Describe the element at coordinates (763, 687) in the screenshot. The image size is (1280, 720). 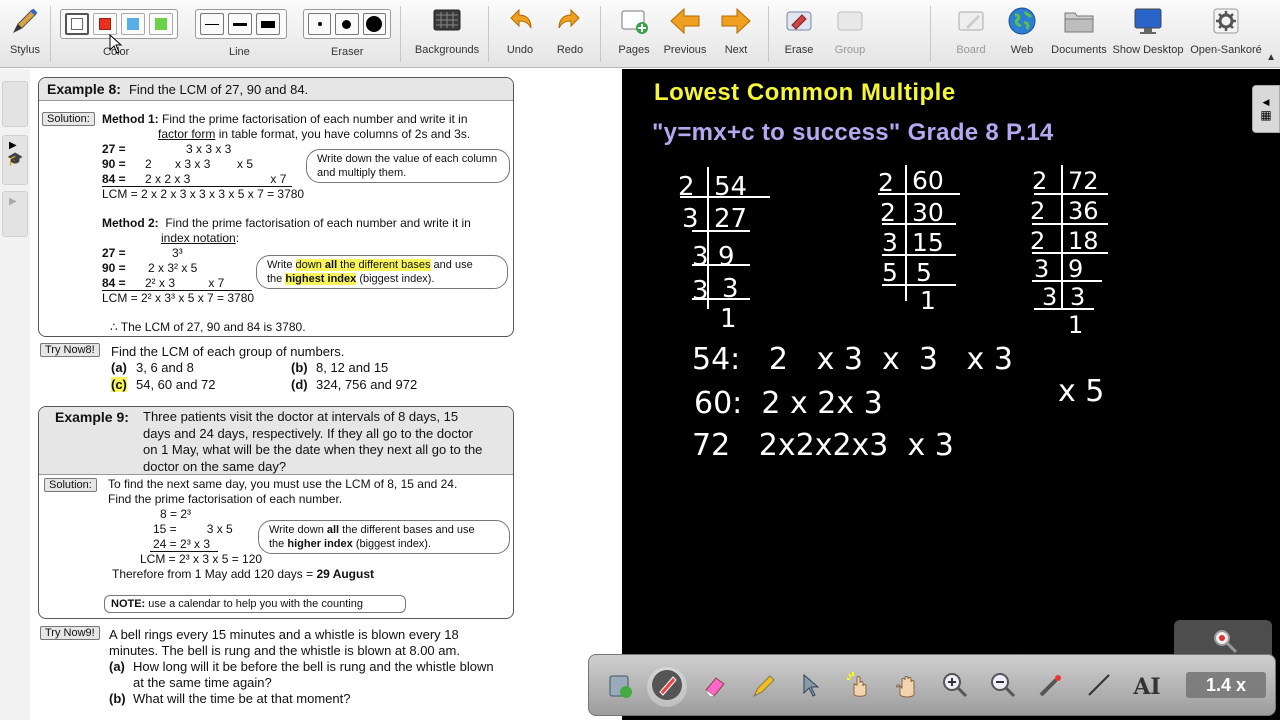
I see `highlighter-tool-button` at that location.